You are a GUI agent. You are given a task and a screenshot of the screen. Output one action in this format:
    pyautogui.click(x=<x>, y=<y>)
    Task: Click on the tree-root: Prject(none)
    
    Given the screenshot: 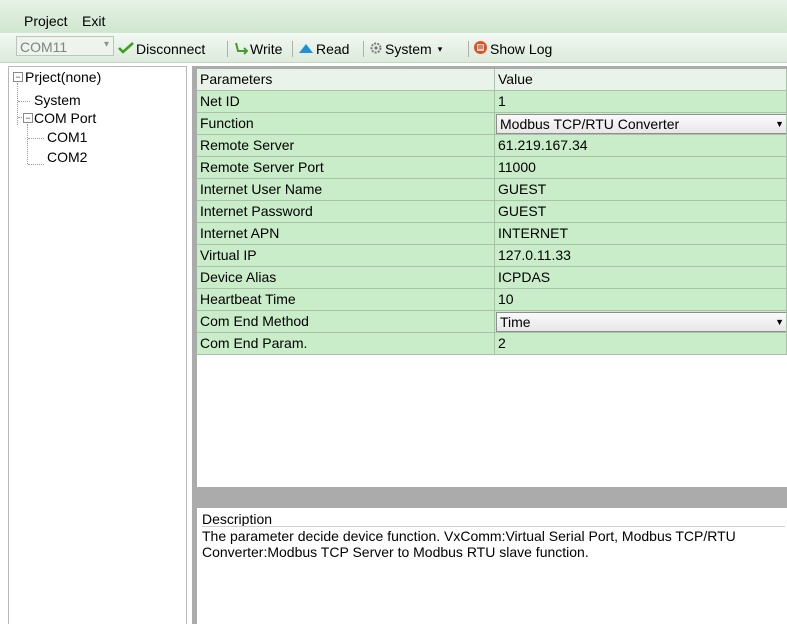 What is the action you would take?
    pyautogui.click(x=63, y=77)
    